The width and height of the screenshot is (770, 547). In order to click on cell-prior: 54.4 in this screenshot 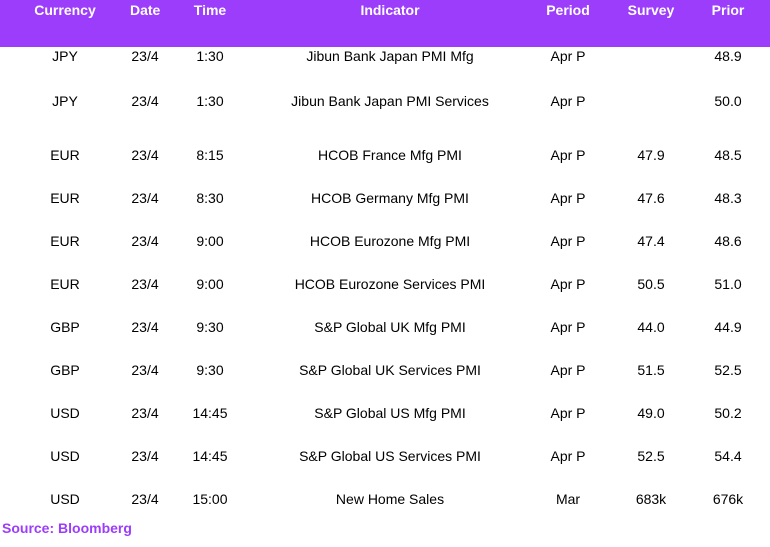, I will do `click(728, 455)`.